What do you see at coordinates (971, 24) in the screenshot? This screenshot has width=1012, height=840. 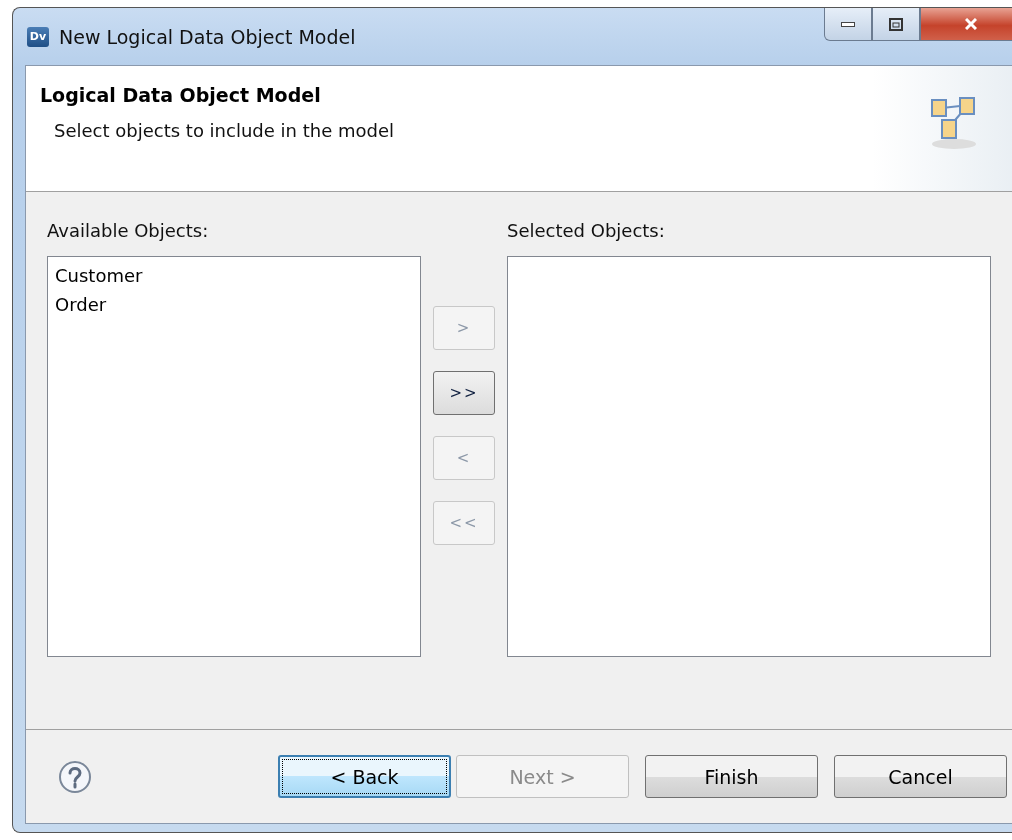 I see `close-icon` at bounding box center [971, 24].